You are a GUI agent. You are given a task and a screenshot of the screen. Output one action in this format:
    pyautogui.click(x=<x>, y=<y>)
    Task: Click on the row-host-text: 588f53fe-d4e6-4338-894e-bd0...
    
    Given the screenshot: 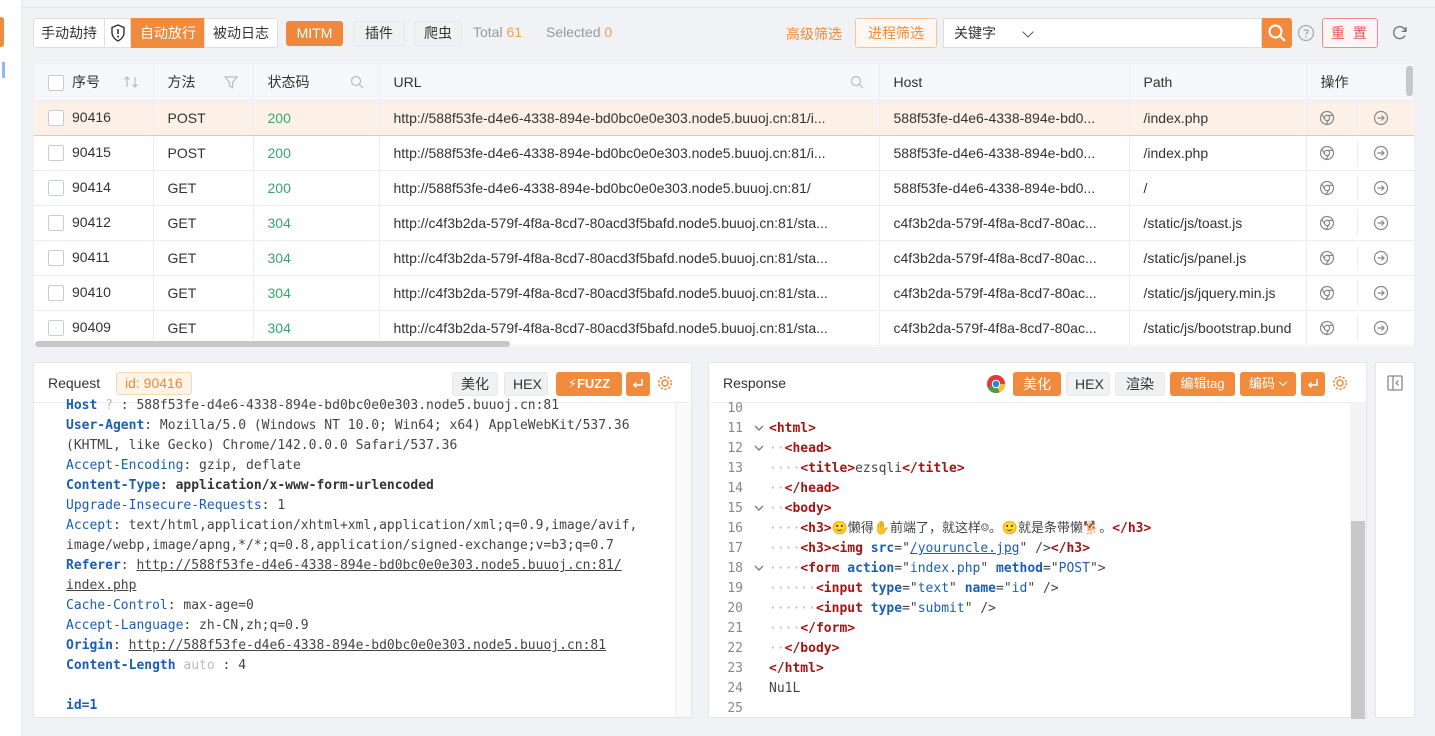 What is the action you would take?
    pyautogui.click(x=994, y=152)
    